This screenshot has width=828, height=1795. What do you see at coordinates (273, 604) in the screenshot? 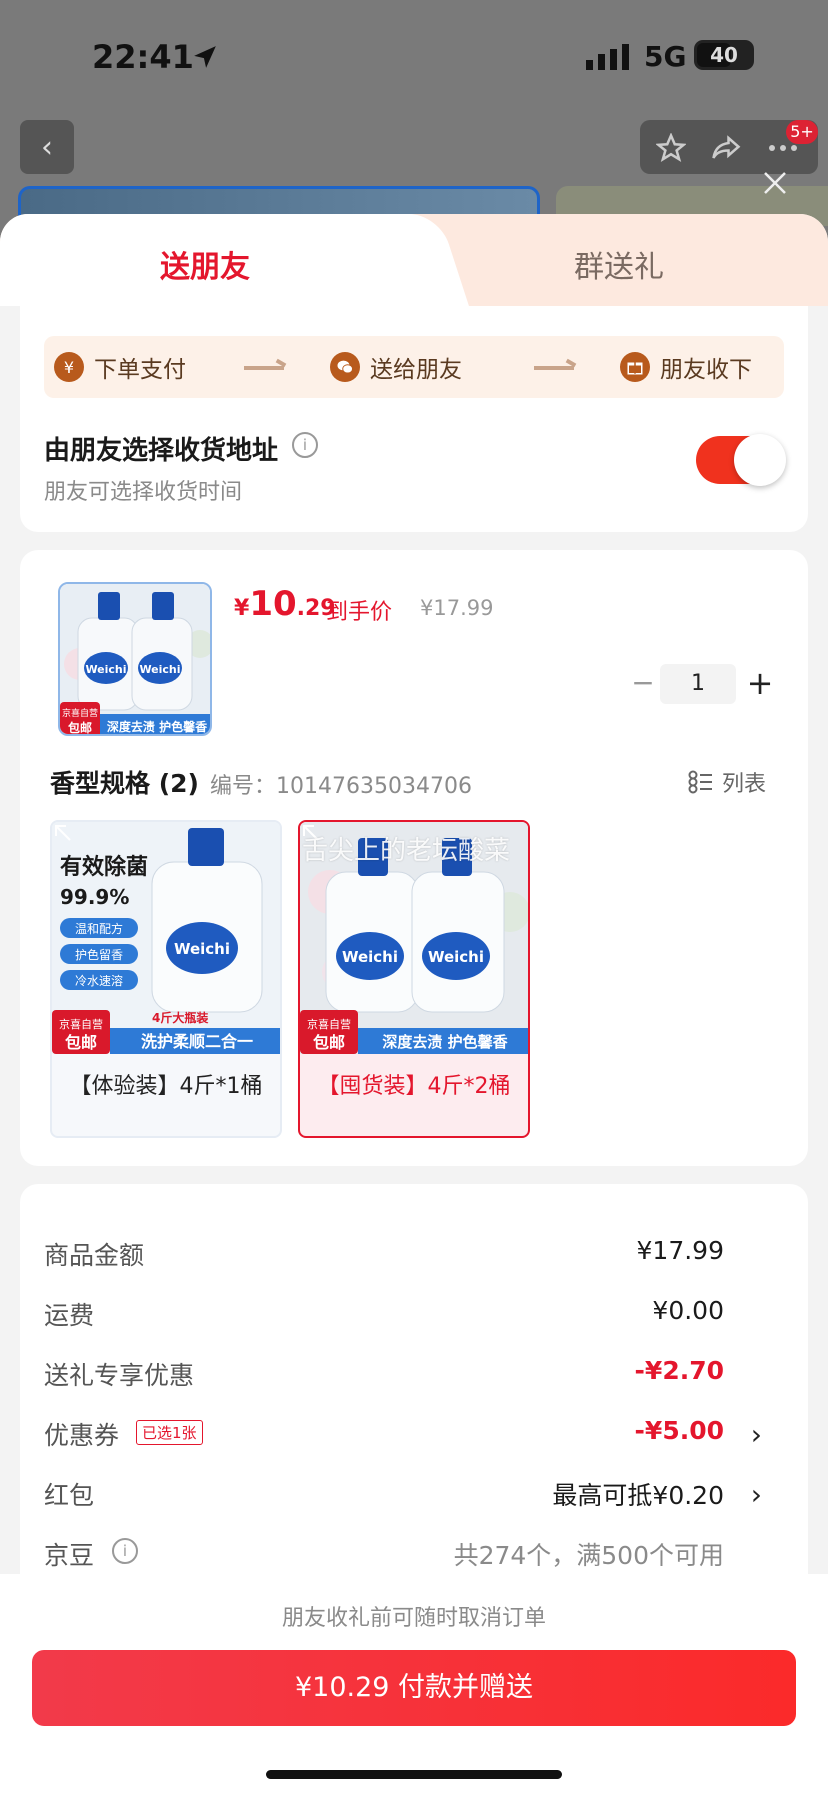
I see `price-integer: 10` at bounding box center [273, 604].